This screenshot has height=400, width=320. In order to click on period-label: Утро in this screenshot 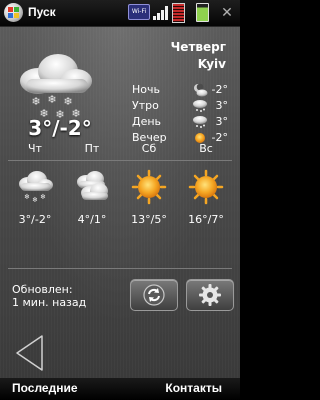, I will do `click(145, 105)`.